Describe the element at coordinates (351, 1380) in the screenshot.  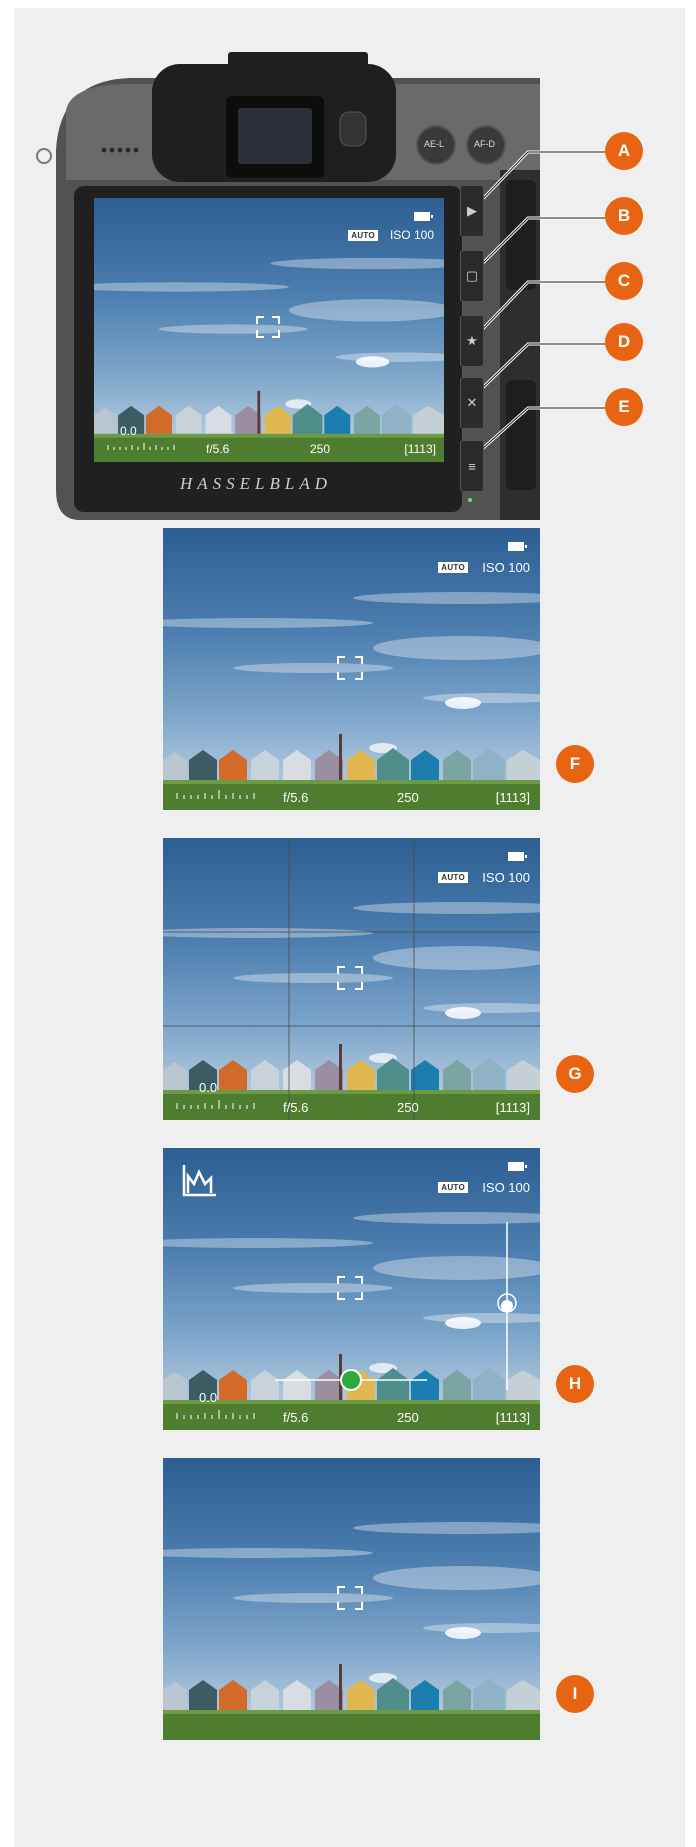
I see `roll-level-marker` at that location.